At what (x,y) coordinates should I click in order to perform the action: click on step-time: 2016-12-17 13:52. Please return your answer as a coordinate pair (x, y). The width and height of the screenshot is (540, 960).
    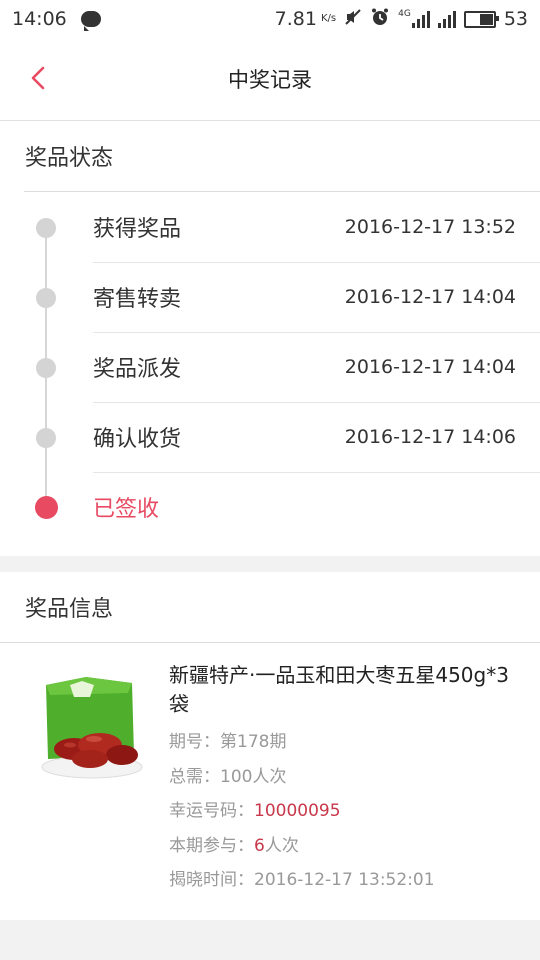
    Looking at the image, I should click on (430, 226).